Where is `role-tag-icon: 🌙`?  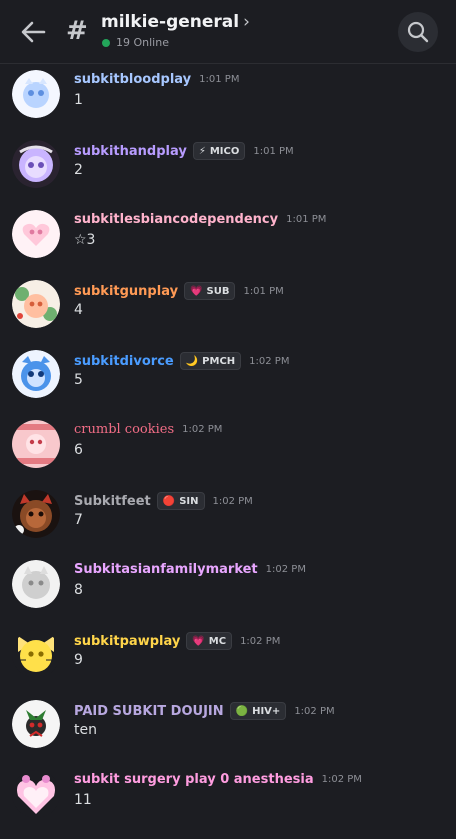
role-tag-icon: 🌙 is located at coordinates (192, 361).